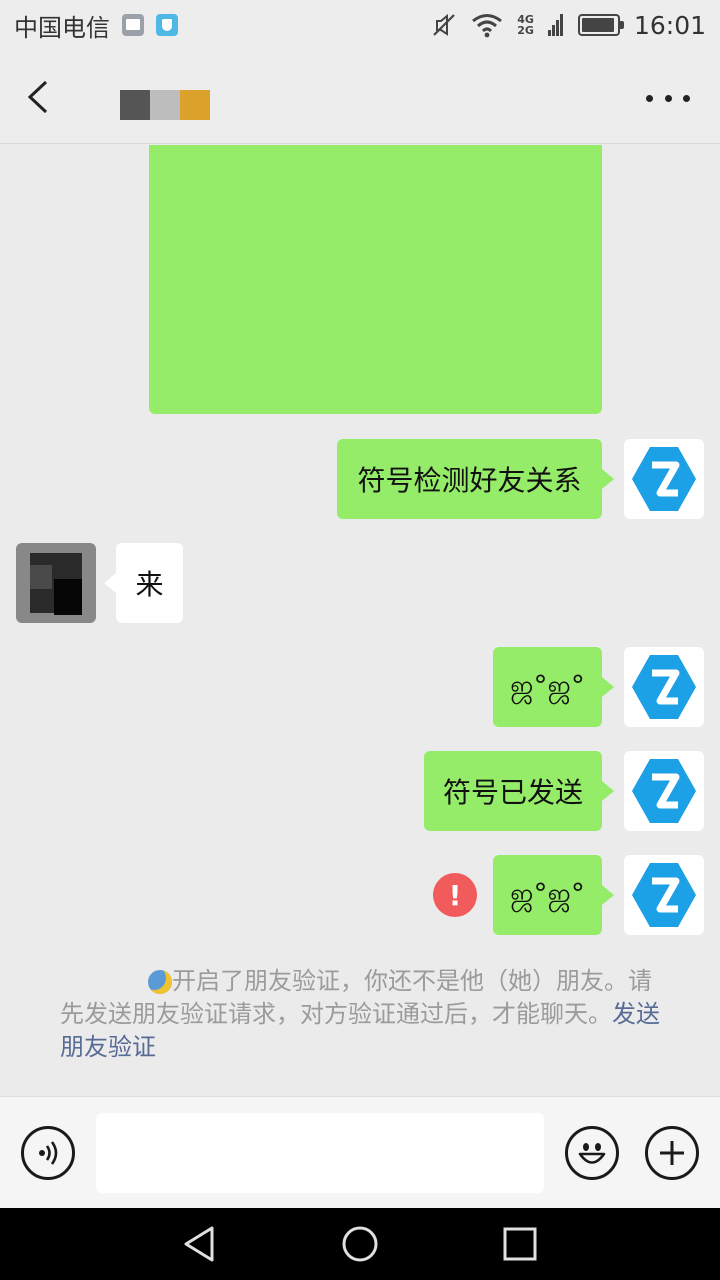 This screenshot has width=720, height=1280. I want to click on plus-icon, so click(672, 1153).